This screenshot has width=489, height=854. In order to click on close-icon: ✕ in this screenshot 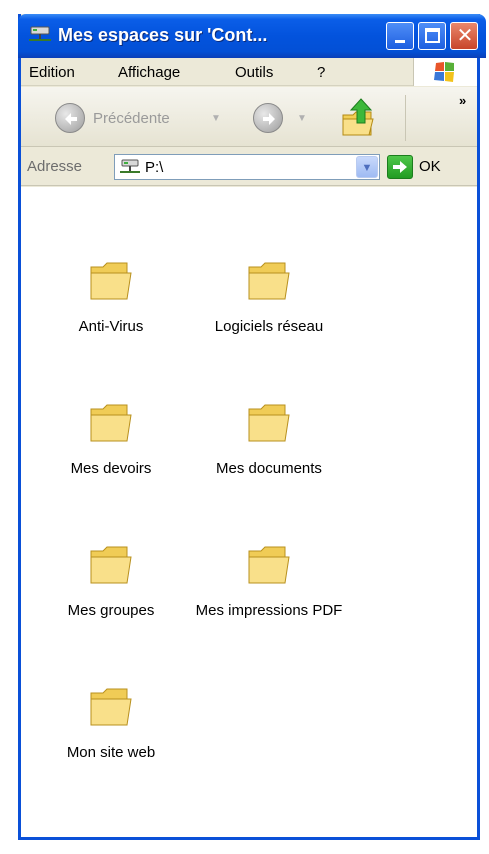, I will do `click(465, 36)`.